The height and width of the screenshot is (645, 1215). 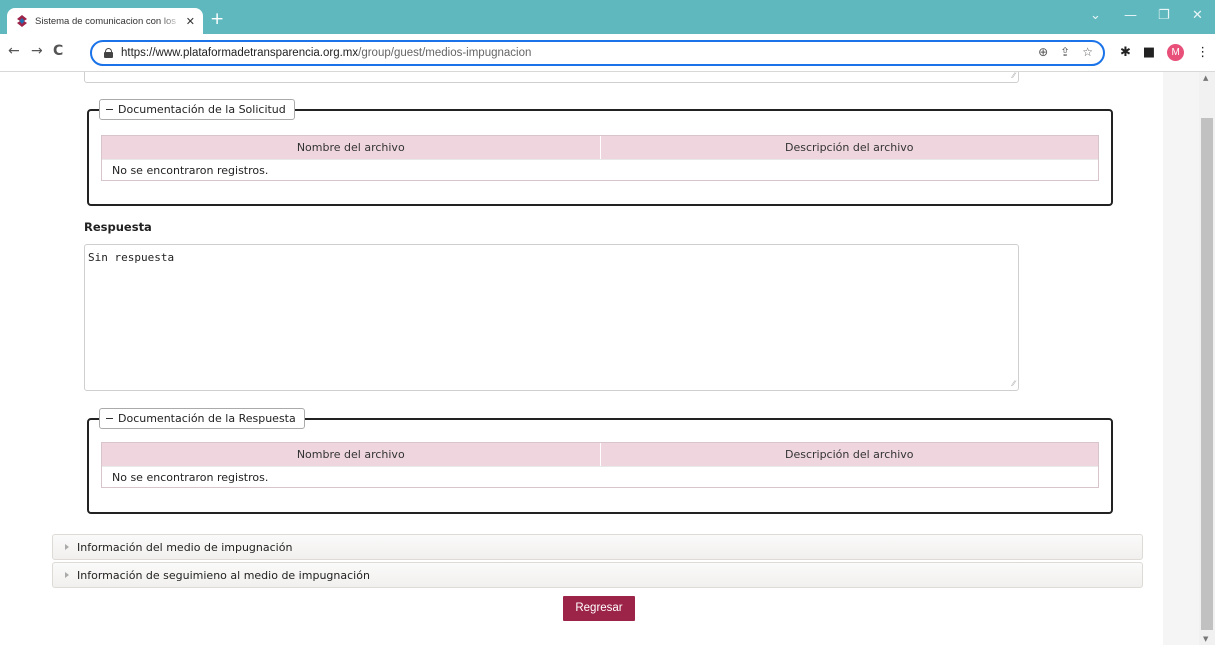 I want to click on respuesta-value: Sin respuesta, so click(x=131, y=257).